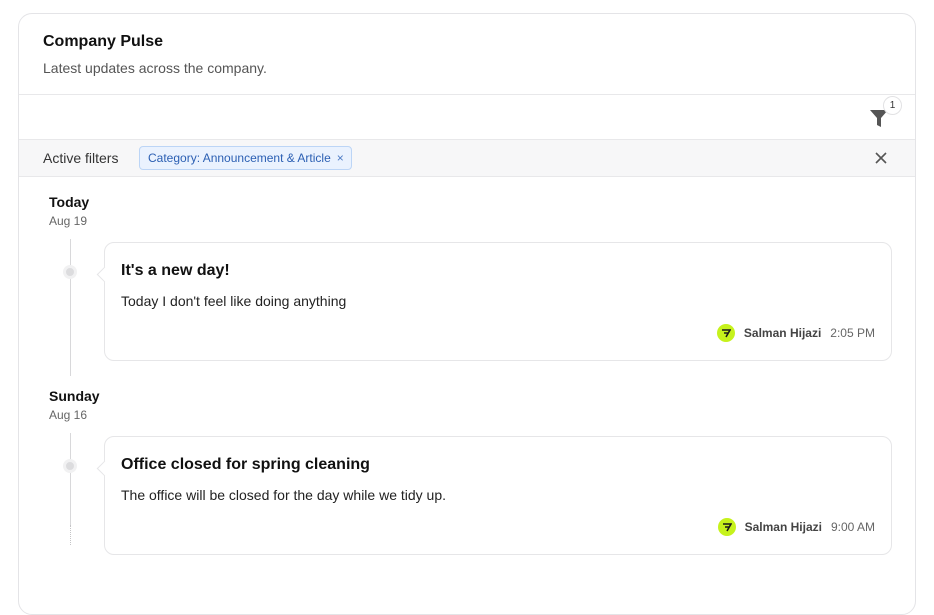 Image resolution: width=934 pixels, height=615 pixels. I want to click on post-meta: Salman Hijazi 2:05 PM, so click(795, 333).